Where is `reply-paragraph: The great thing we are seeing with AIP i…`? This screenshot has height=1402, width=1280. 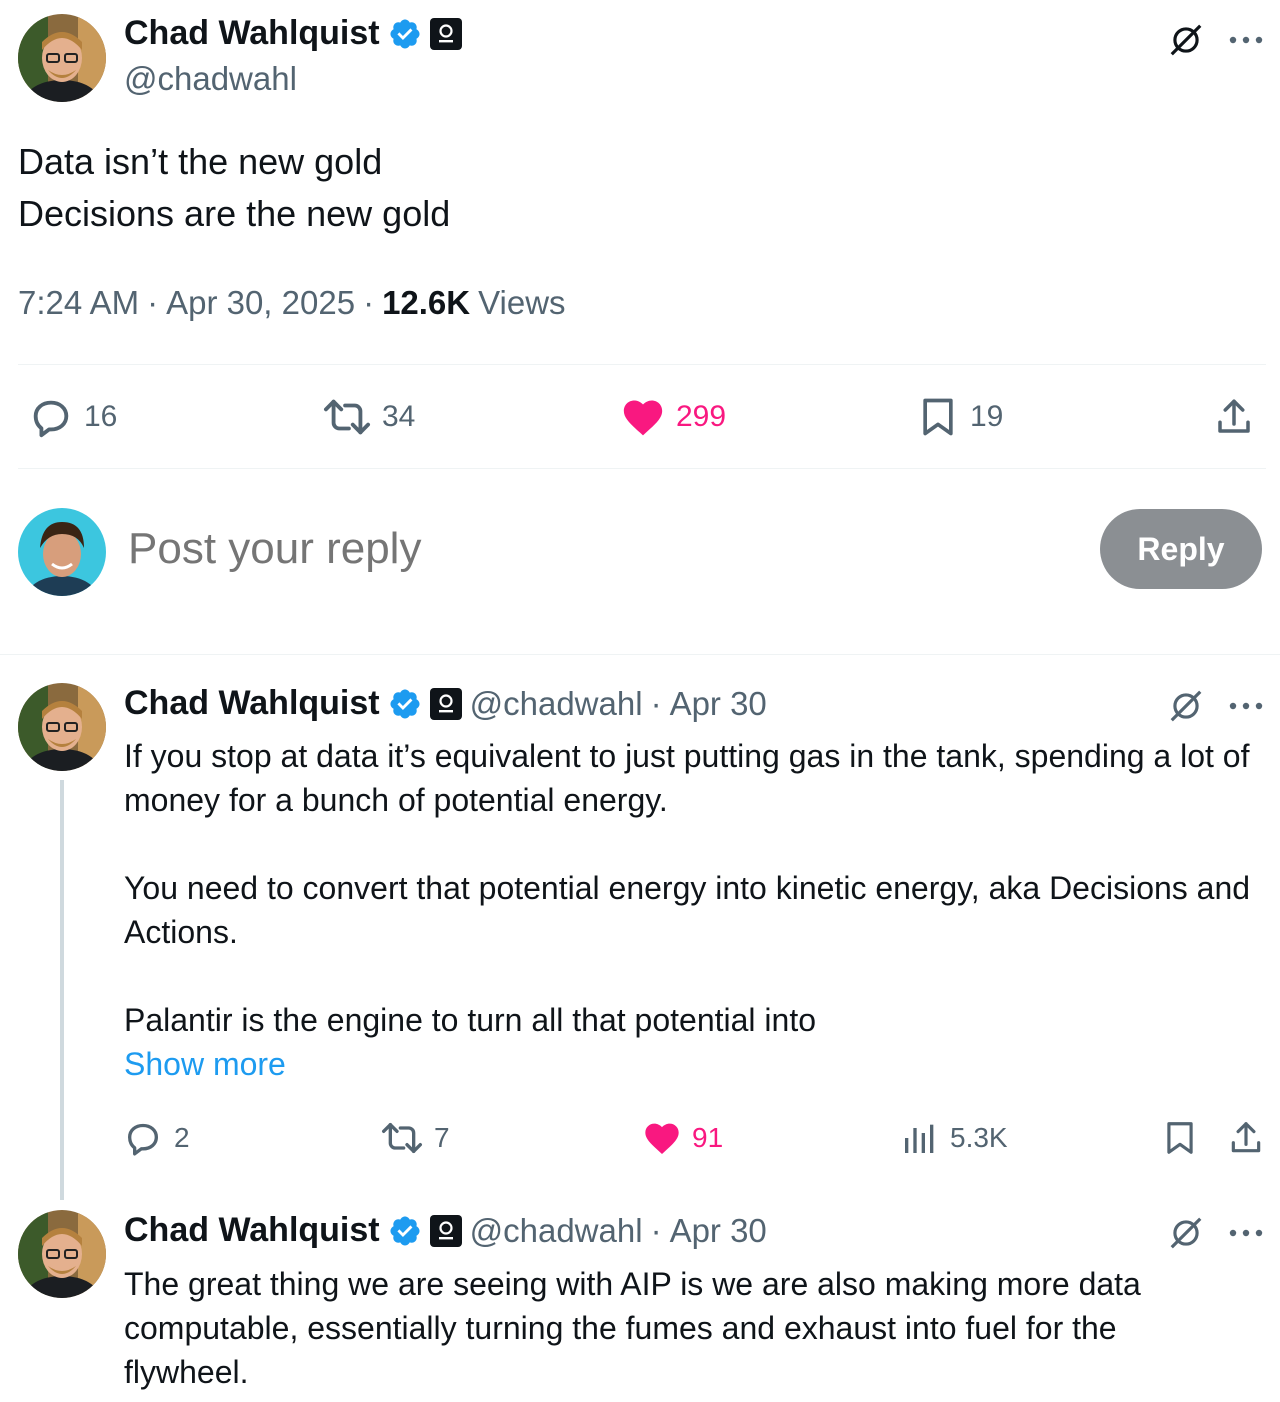 reply-paragraph: The great thing we are seeing with AIP i… is located at coordinates (632, 1328).